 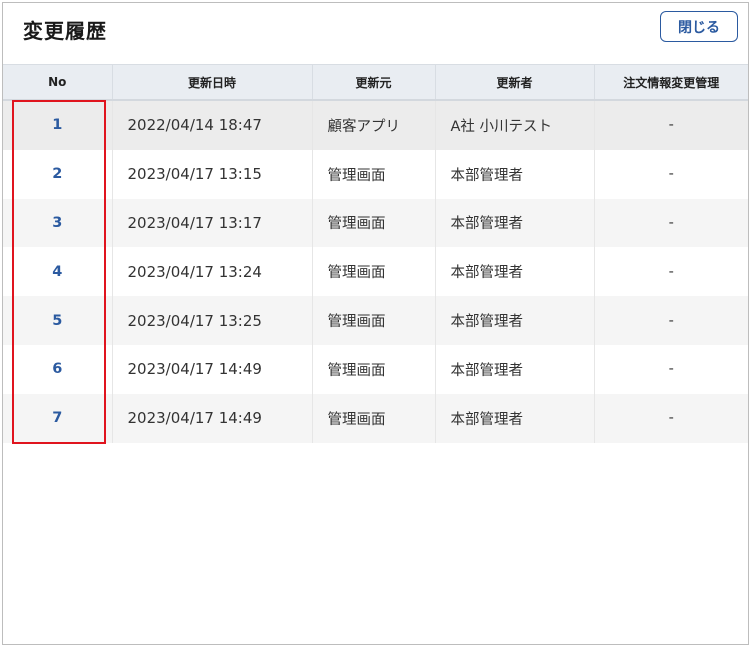 What do you see at coordinates (515, 82) in the screenshot?
I see `column-header-updater: 更新者` at bounding box center [515, 82].